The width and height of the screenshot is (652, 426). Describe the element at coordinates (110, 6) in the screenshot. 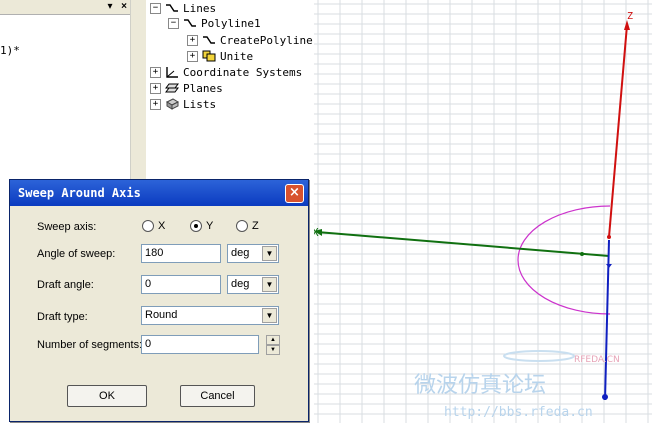

I see `dropdown-icon: ▾` at that location.